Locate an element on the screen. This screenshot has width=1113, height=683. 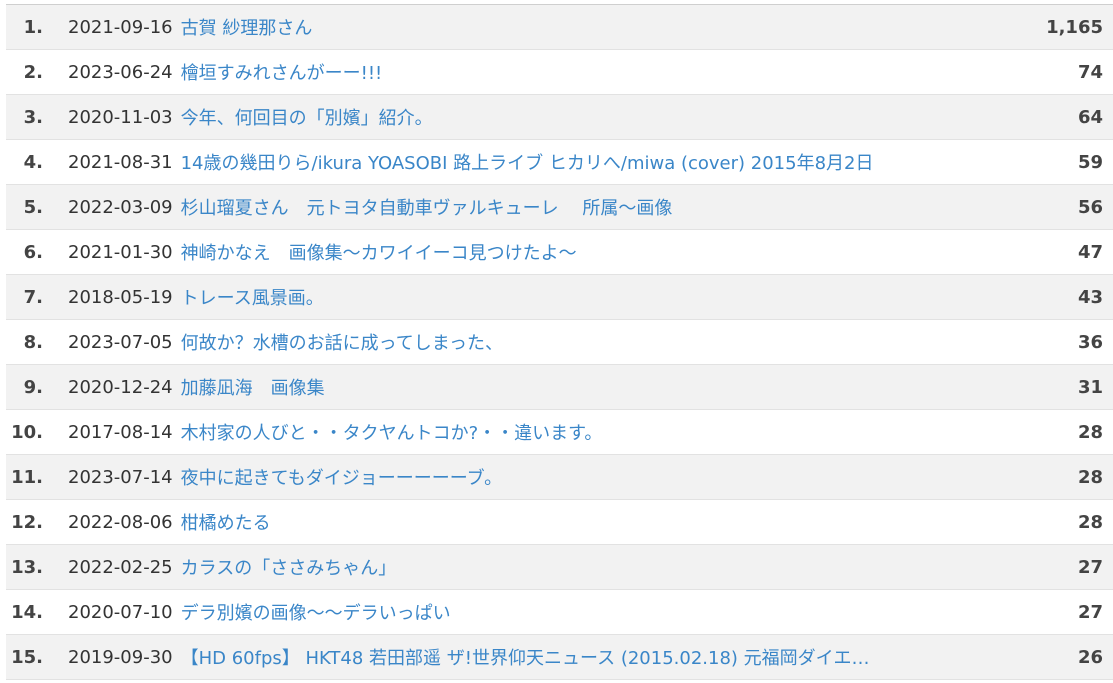
rank-number: 12. is located at coordinates (27, 522).